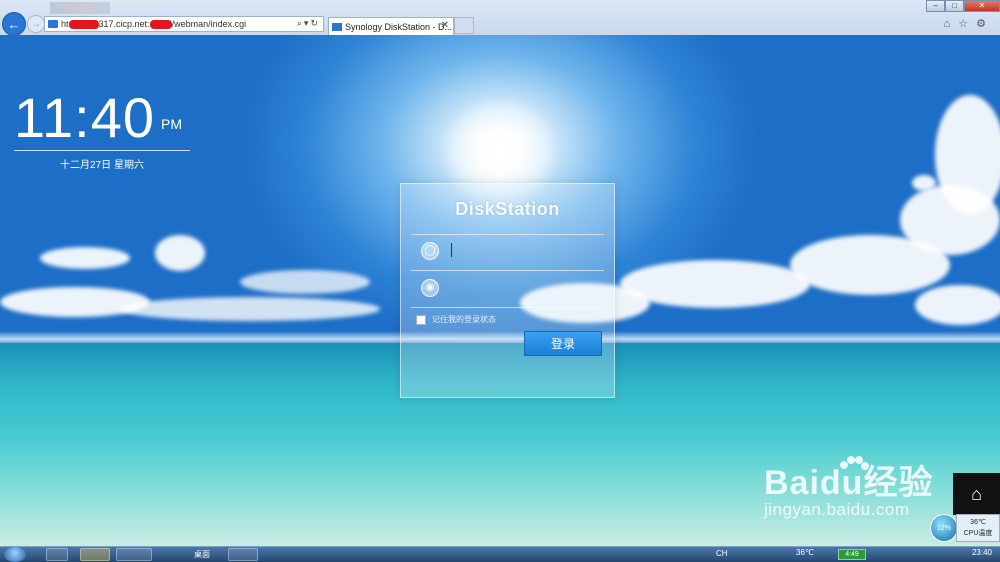 This screenshot has width=1000, height=562. What do you see at coordinates (160, 24) in the screenshot?
I see `redacted-port` at bounding box center [160, 24].